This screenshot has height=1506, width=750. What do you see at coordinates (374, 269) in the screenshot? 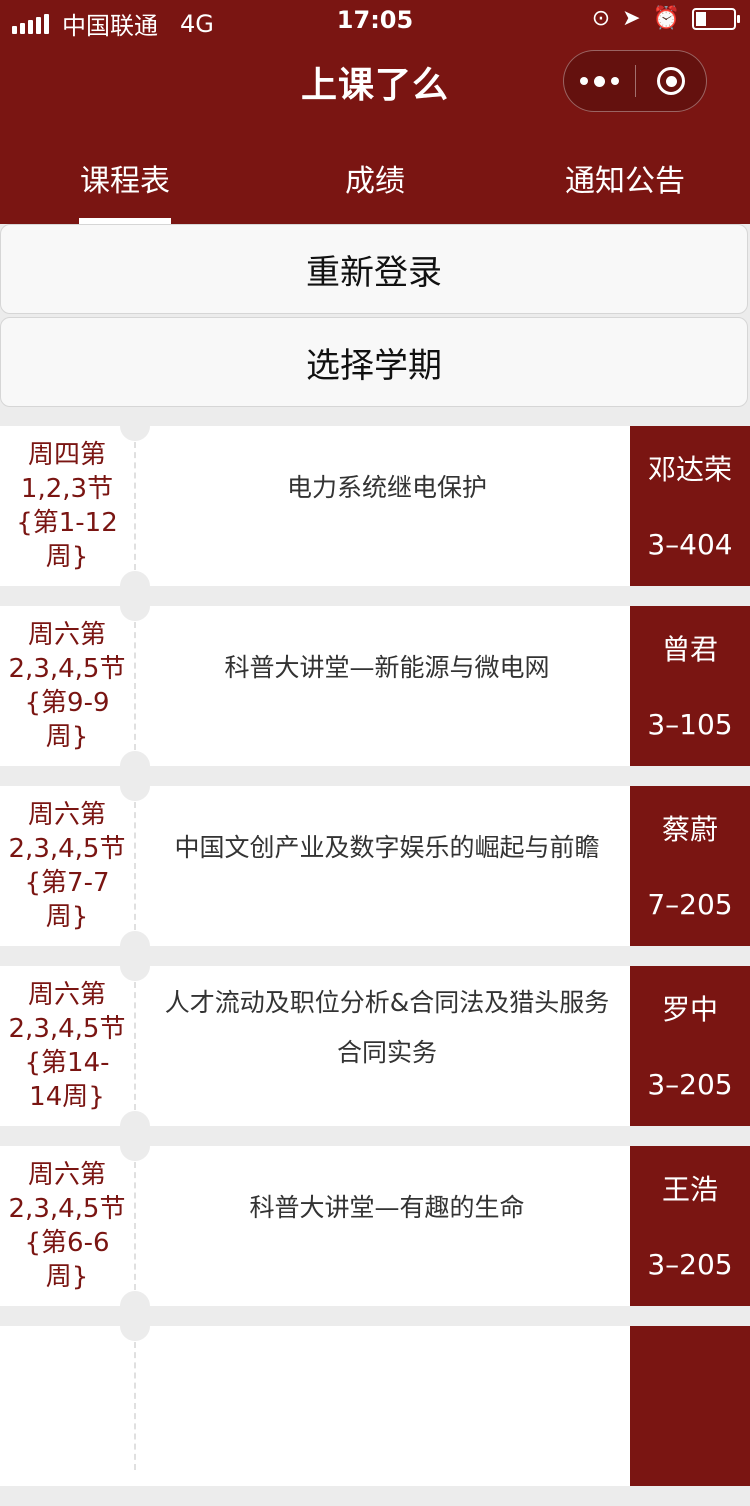
I see `relogin-button: 重新登录` at bounding box center [374, 269].